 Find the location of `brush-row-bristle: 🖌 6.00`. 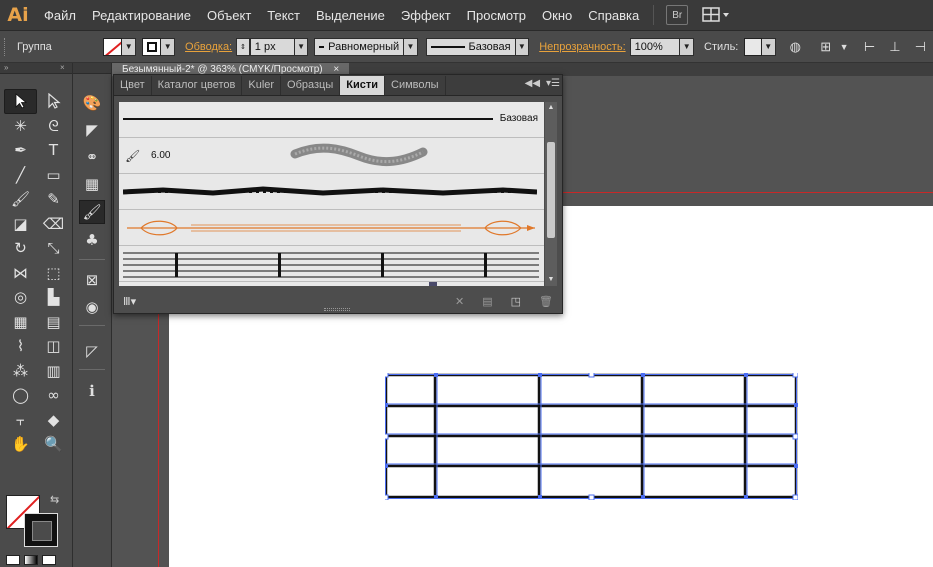

brush-row-bristle: 🖌 6.00 is located at coordinates (331, 156).